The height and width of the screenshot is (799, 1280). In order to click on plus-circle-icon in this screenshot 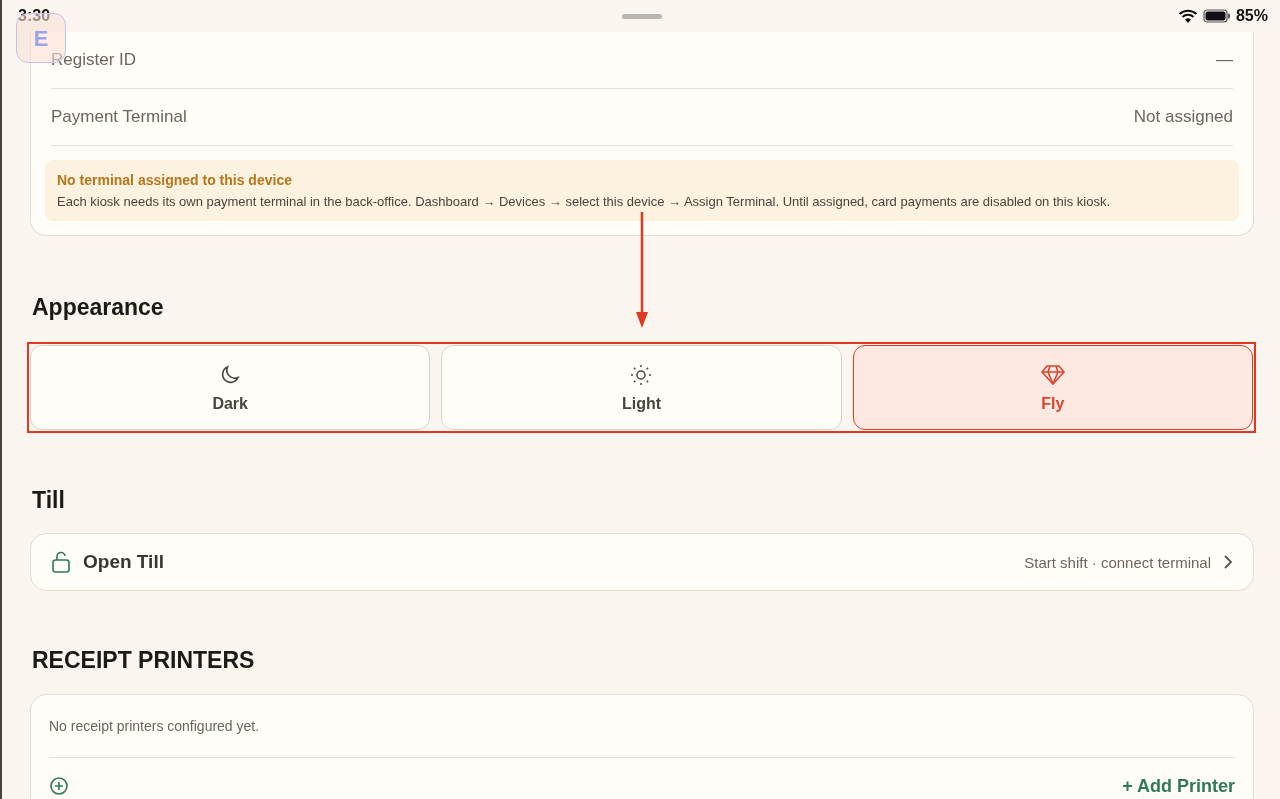, I will do `click(59, 786)`.